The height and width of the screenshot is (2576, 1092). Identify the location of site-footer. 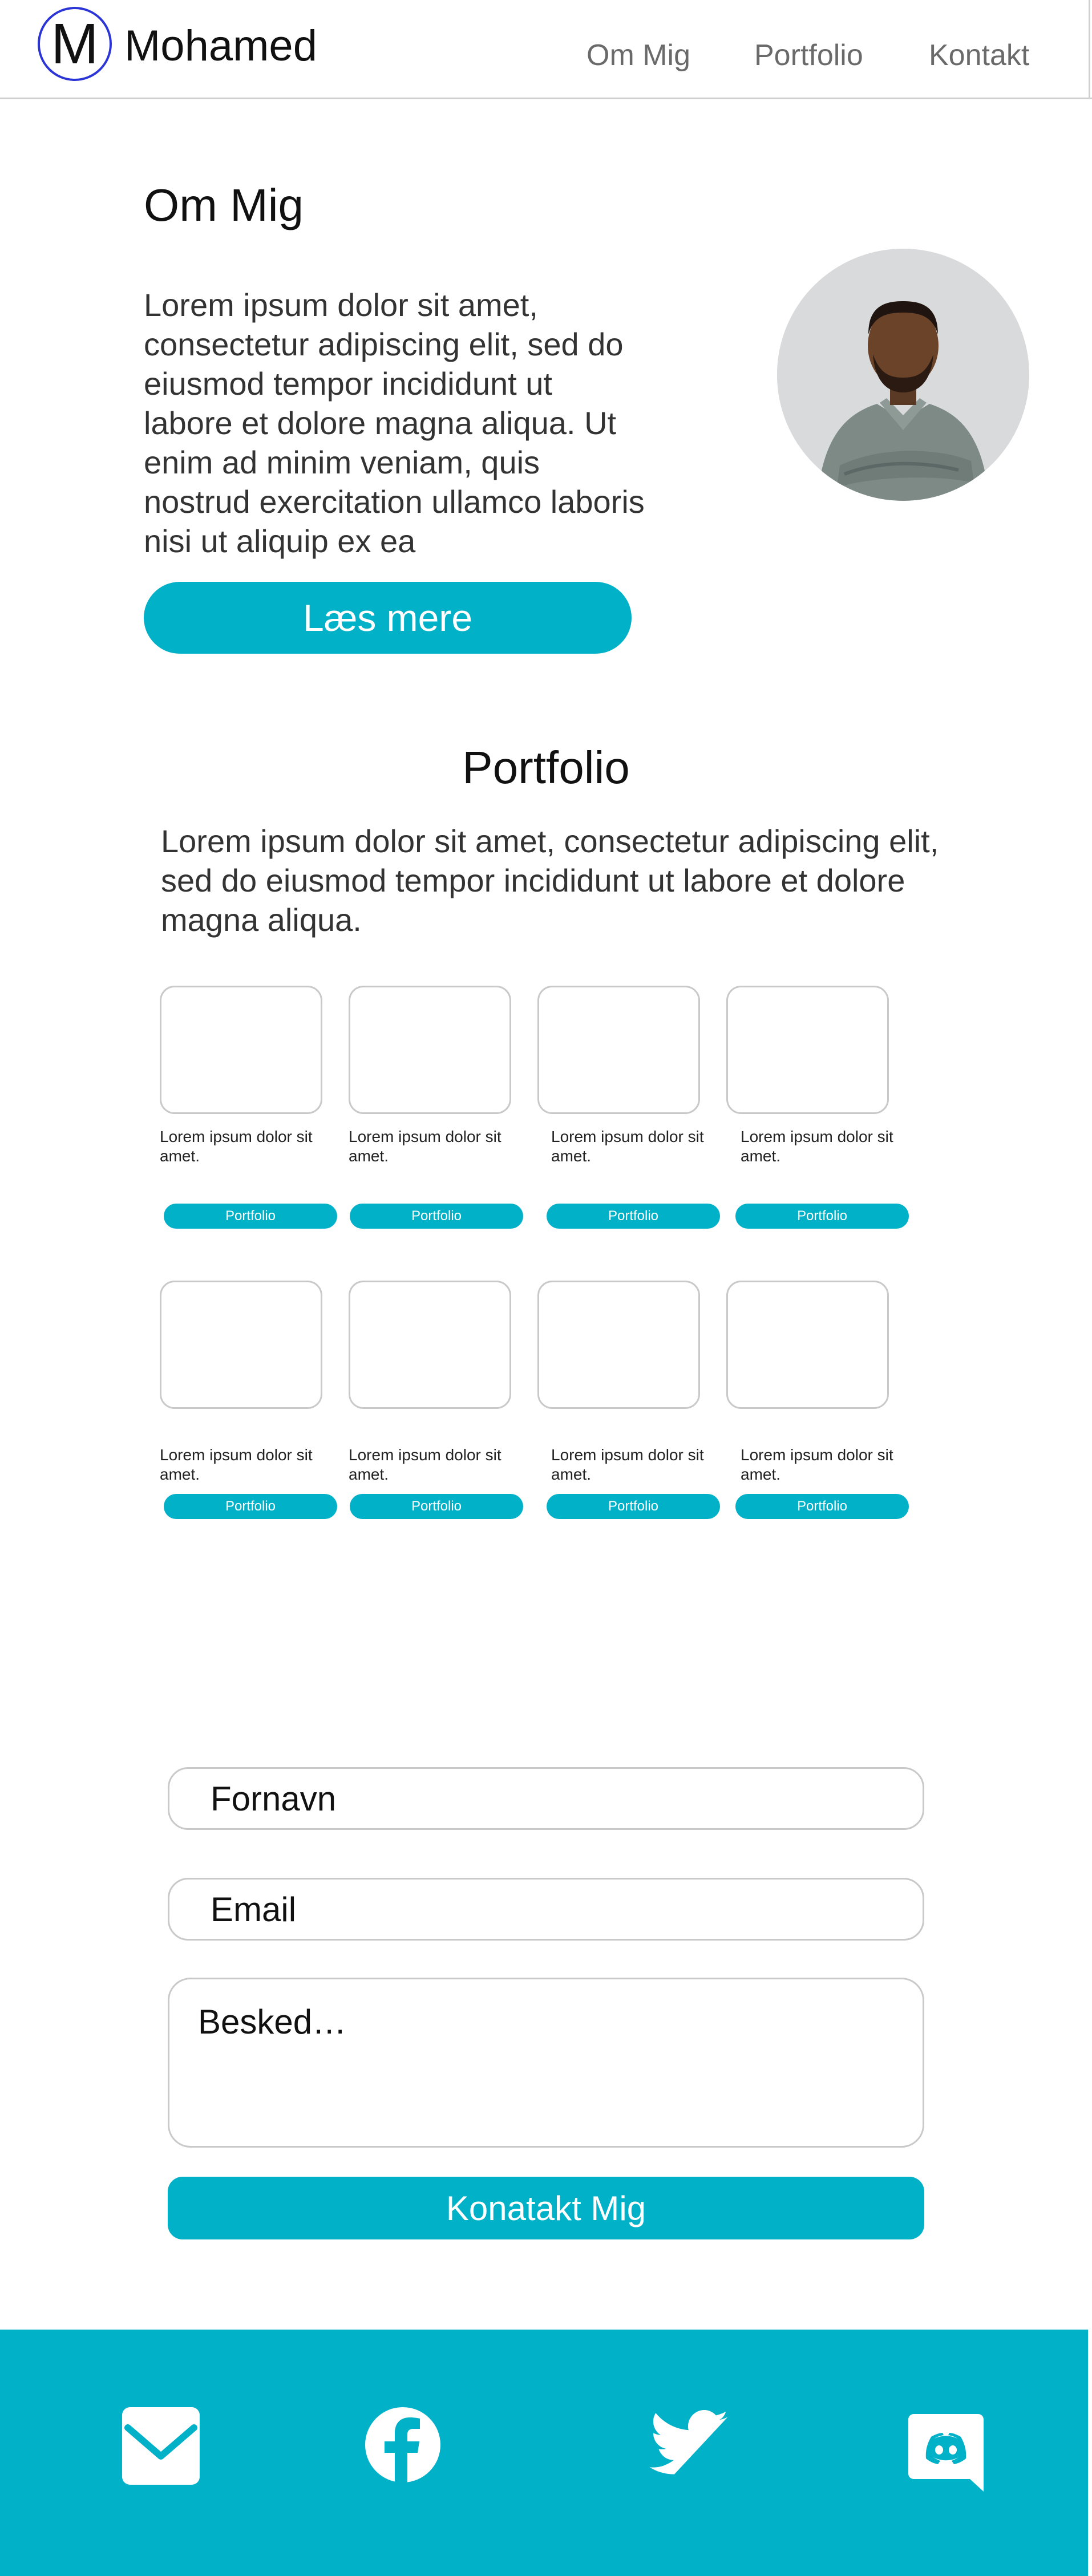
(544, 2453).